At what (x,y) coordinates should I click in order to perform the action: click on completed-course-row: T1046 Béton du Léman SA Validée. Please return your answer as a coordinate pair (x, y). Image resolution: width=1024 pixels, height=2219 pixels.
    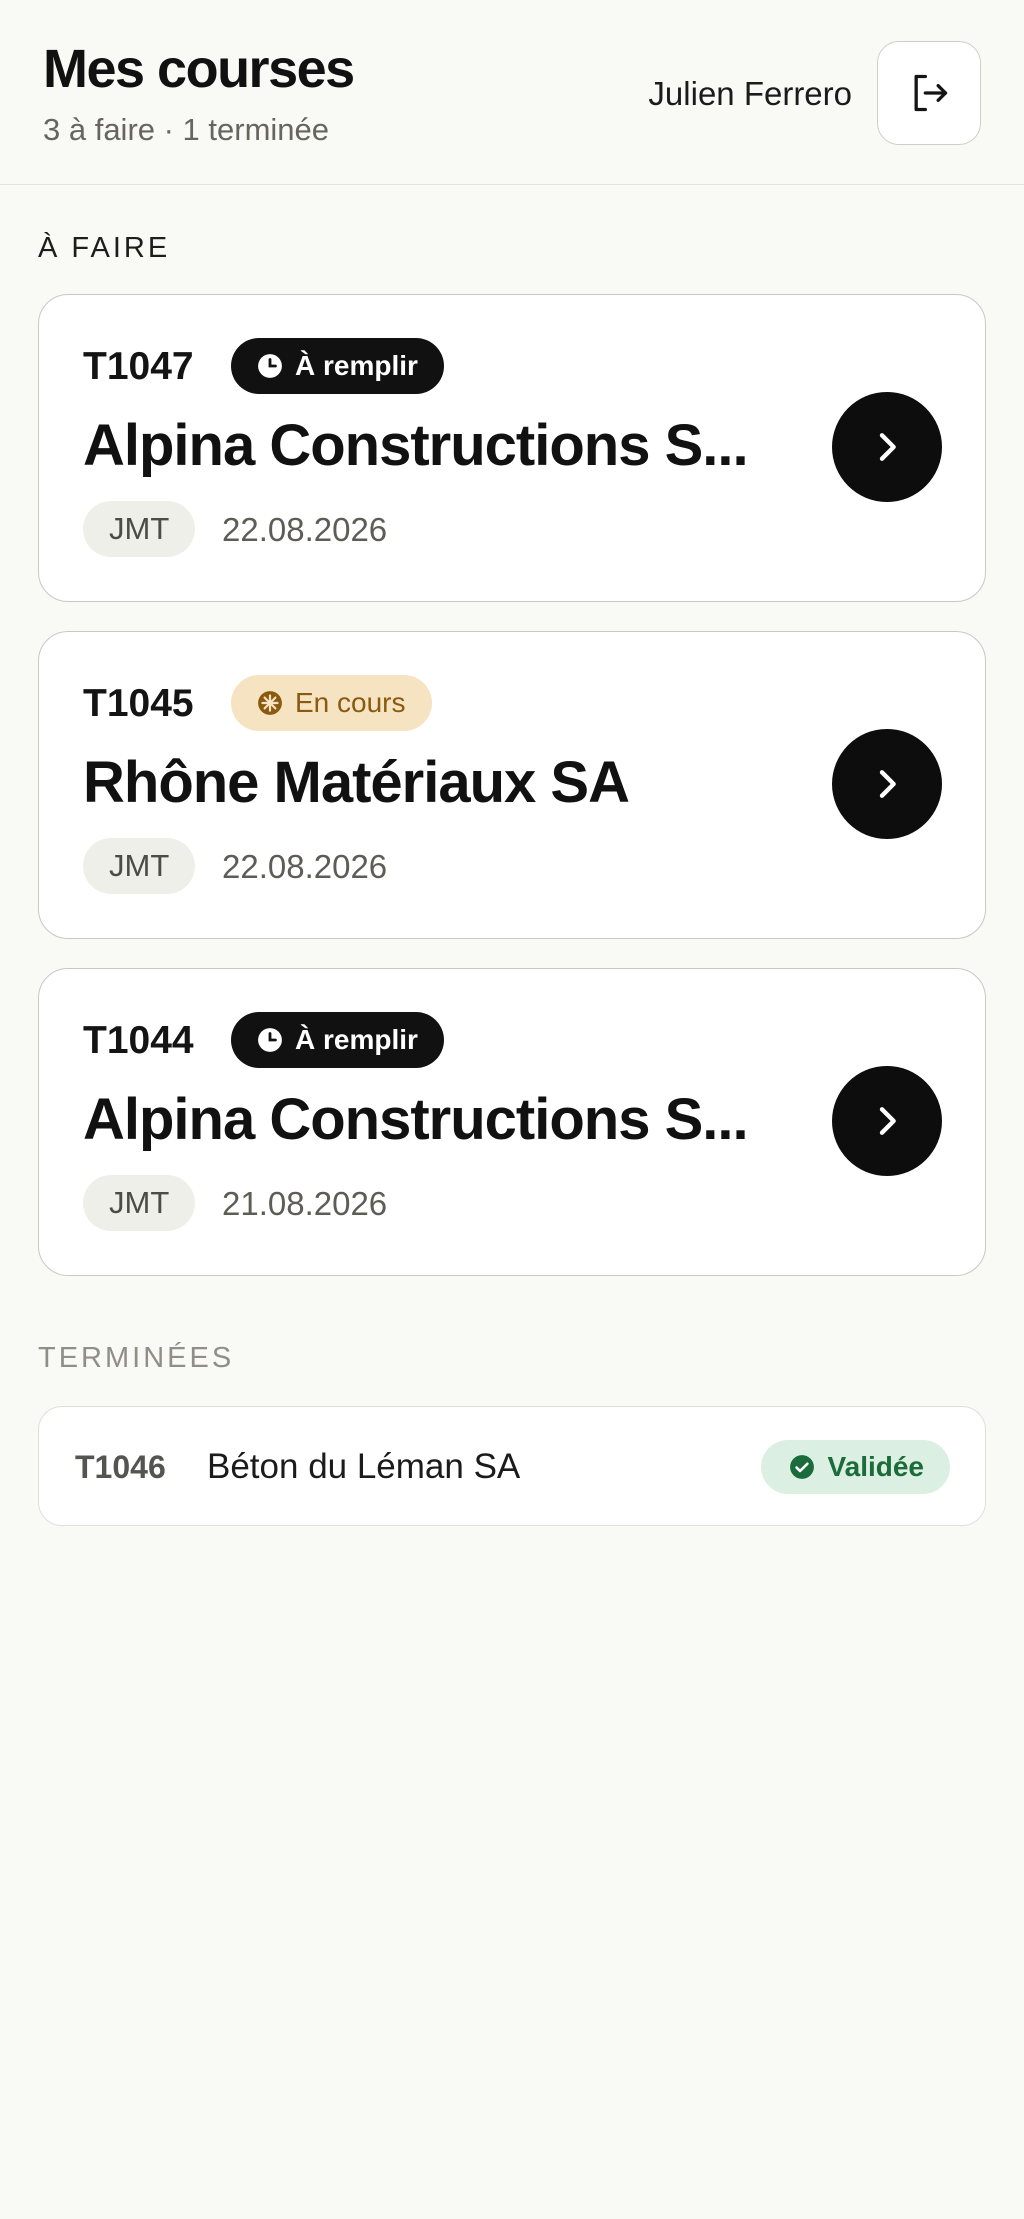
    Looking at the image, I should click on (512, 1466).